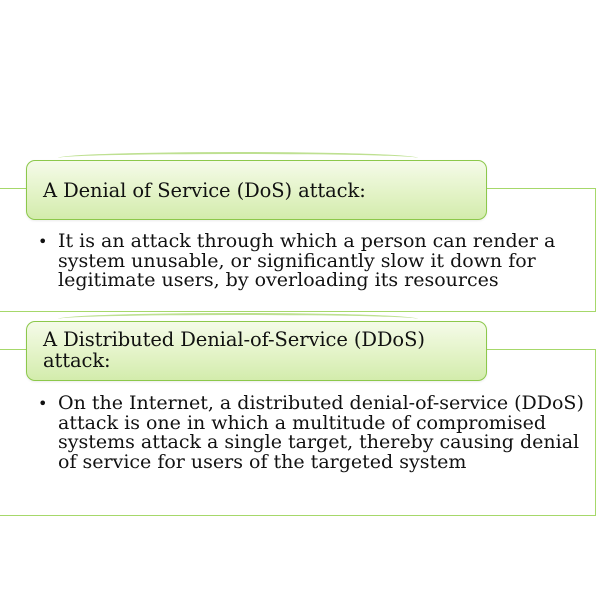 This screenshot has height=600, width=600. Describe the element at coordinates (204, 190) in the screenshot. I see `section-1-heading: A Denial of Service (DoS) attack:` at that location.